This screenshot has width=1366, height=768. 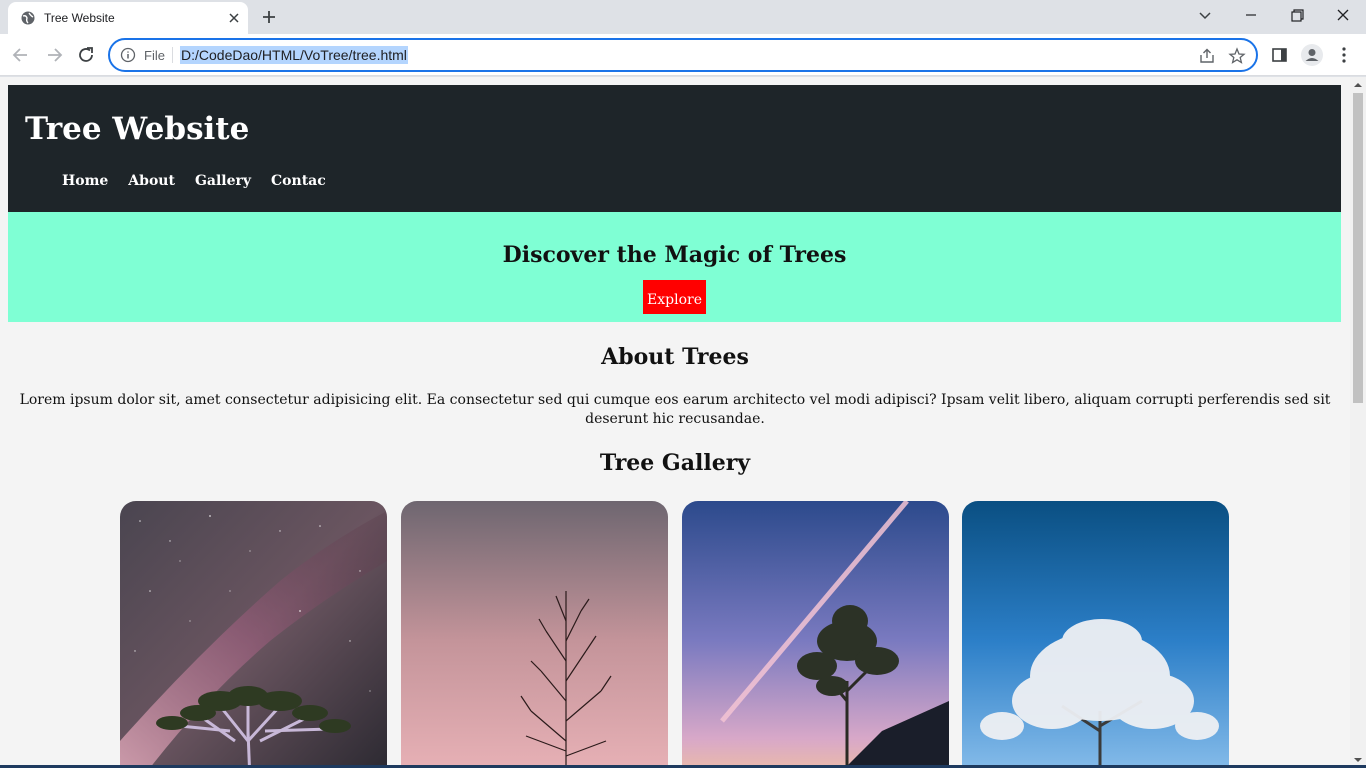 What do you see at coordinates (172, 55) in the screenshot?
I see `omnibox-separator` at bounding box center [172, 55].